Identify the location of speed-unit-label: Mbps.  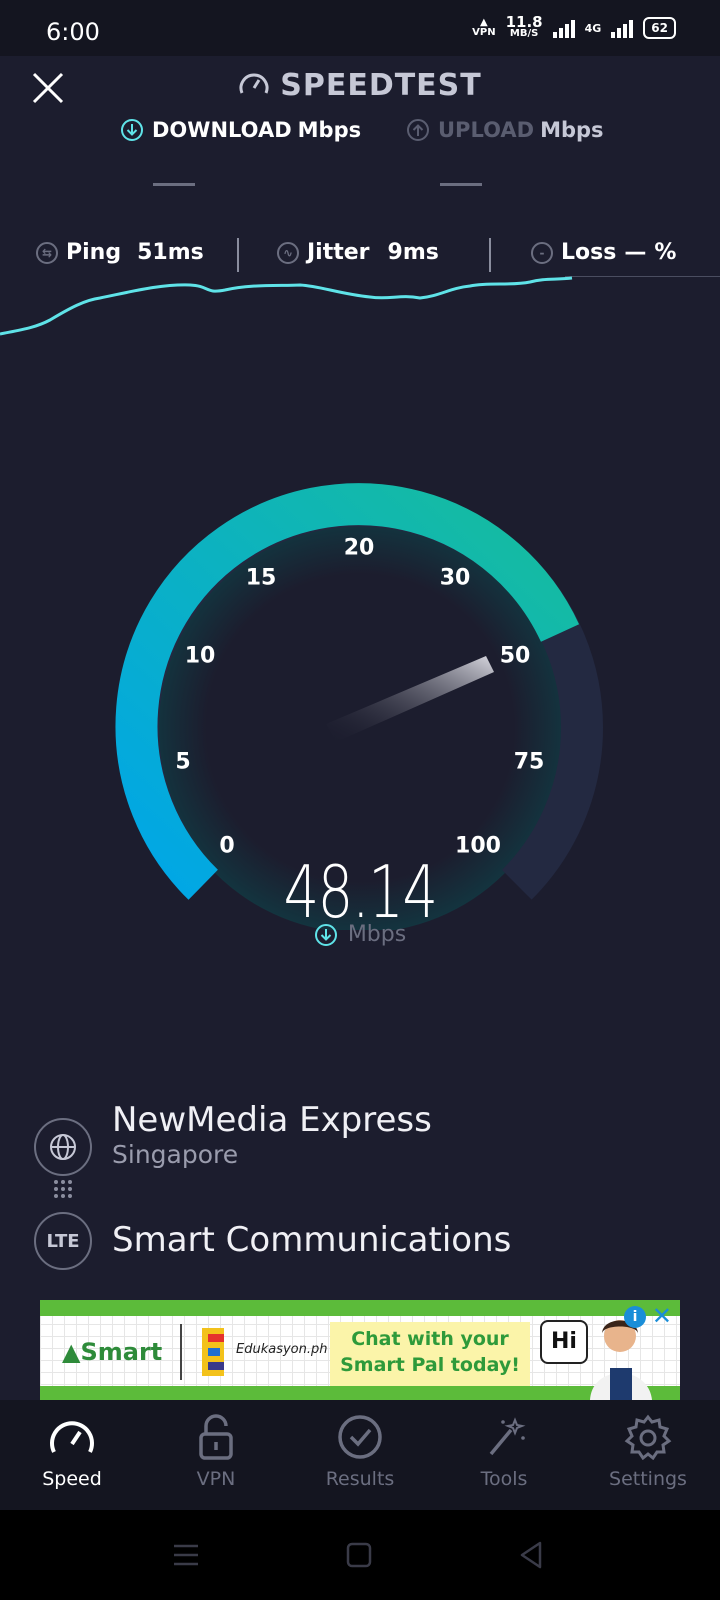
(377, 934).